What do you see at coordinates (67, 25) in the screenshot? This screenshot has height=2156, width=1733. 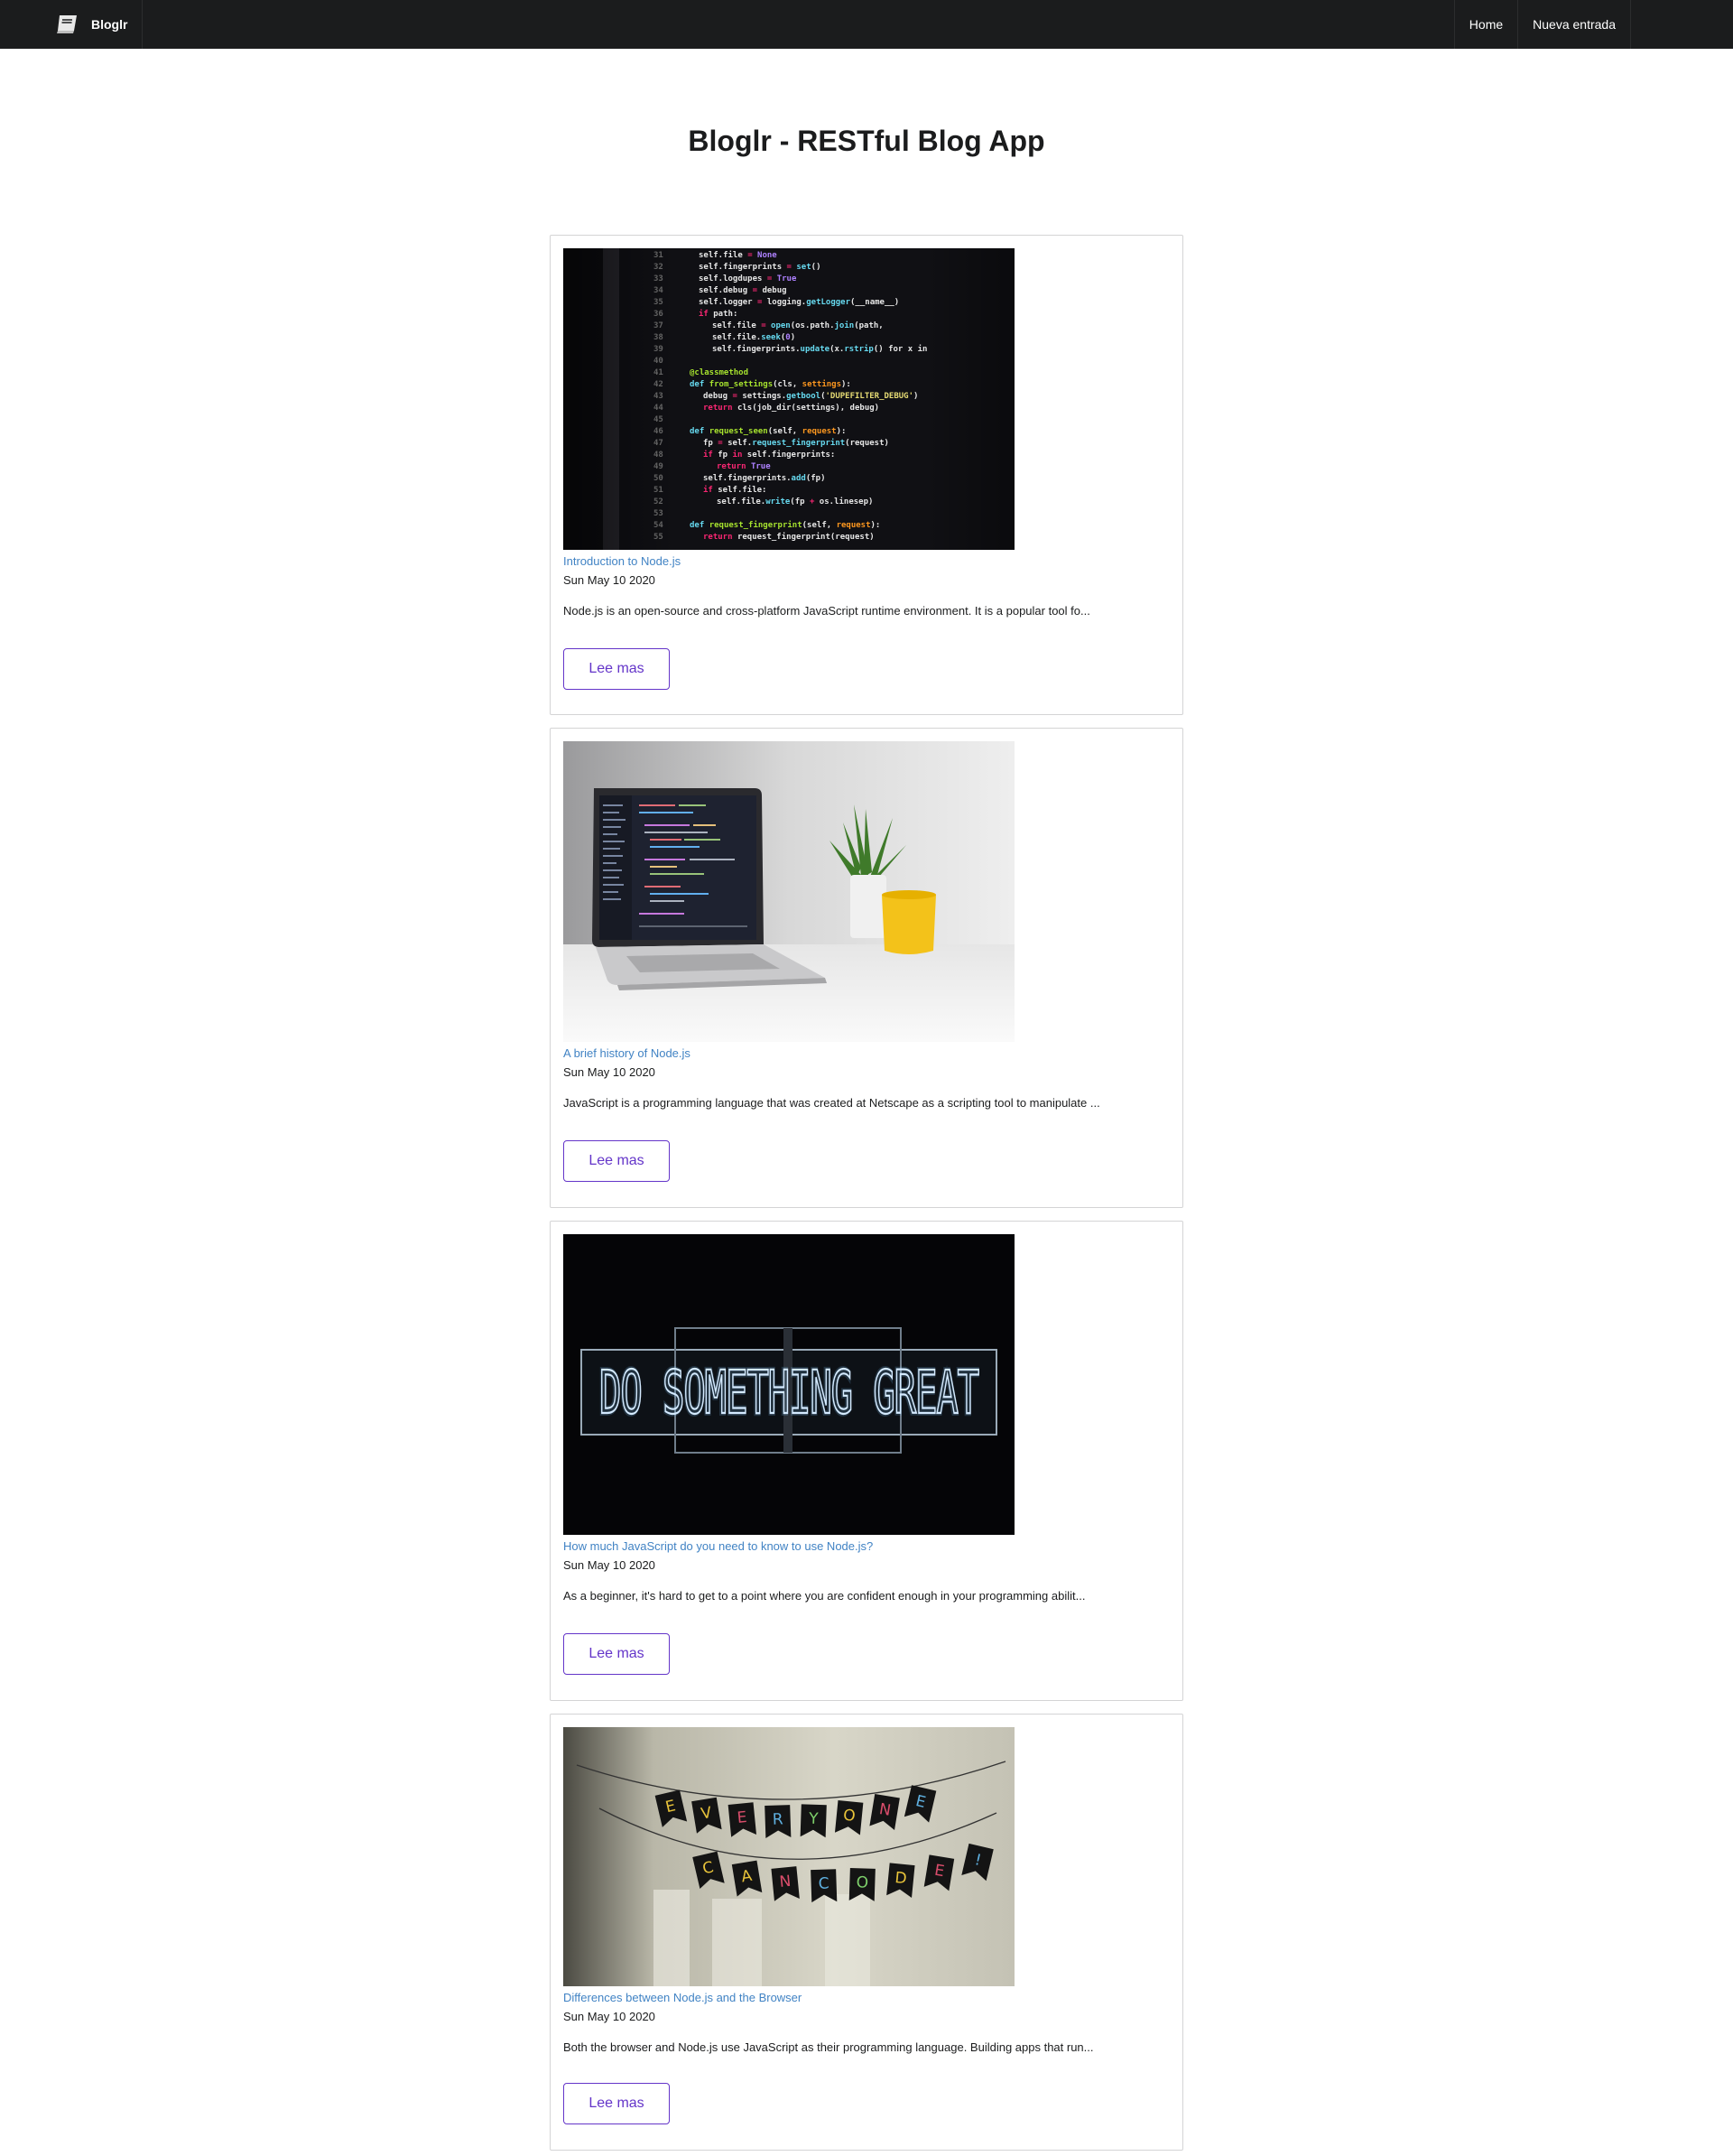 I see `book-icon` at bounding box center [67, 25].